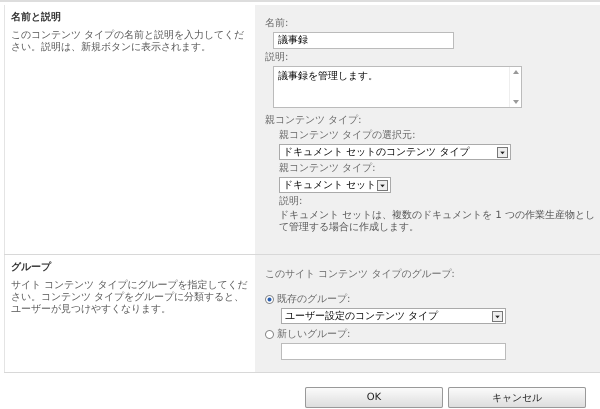  Describe the element at coordinates (360, 274) in the screenshot. I see `field-label: このサイト コンテンツ タイプのグループ:` at that location.